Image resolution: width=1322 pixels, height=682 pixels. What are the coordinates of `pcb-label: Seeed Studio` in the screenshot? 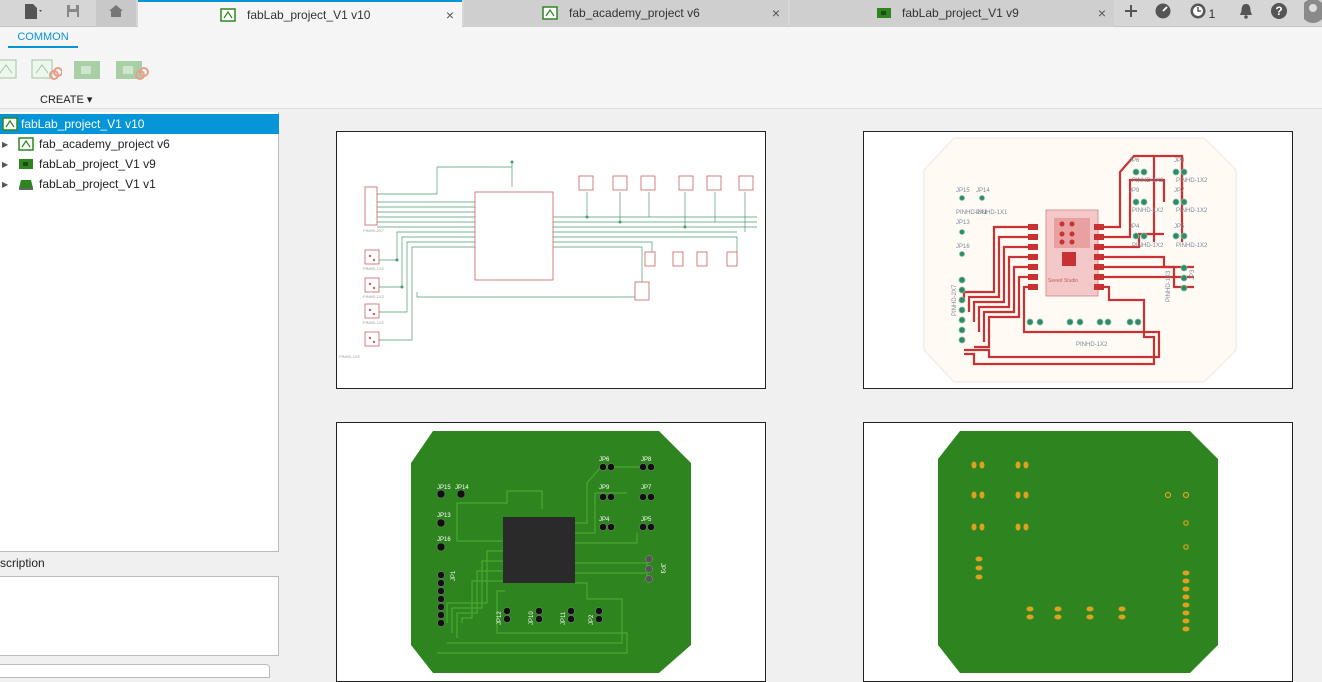 It's located at (1063, 281).